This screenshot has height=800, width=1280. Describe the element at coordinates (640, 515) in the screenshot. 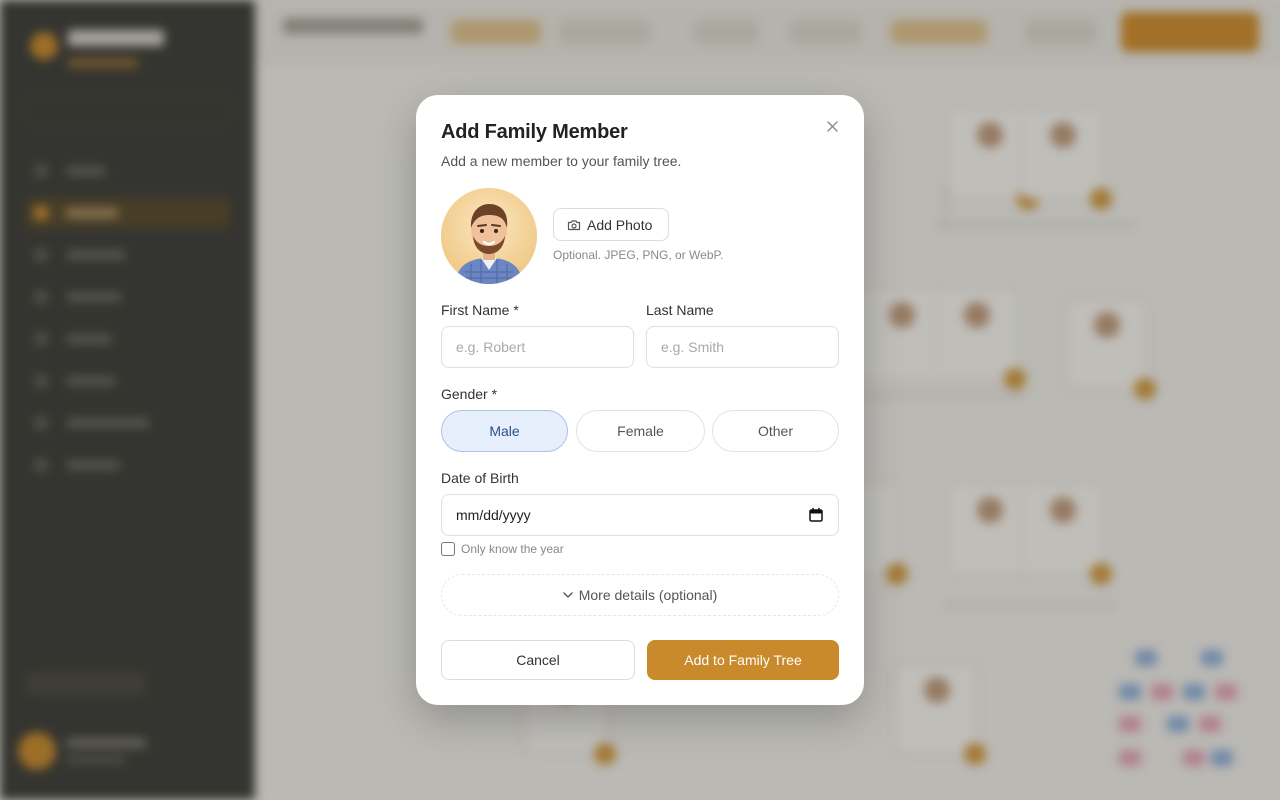

I see `date-of-birth-input: mm/dd/yyyy` at that location.